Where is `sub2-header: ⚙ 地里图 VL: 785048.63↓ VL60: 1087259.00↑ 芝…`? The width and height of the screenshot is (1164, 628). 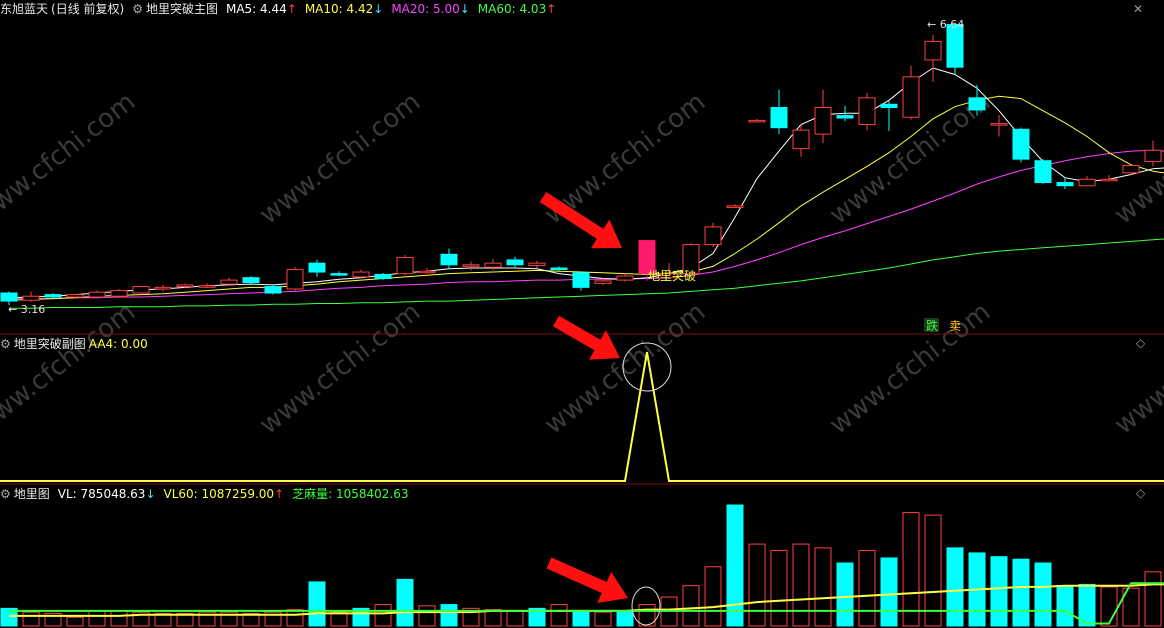
sub2-header: ⚙ 地里图 VL: 785048.63↓ VL60: 1087259.00↑ 芝… is located at coordinates (208, 494).